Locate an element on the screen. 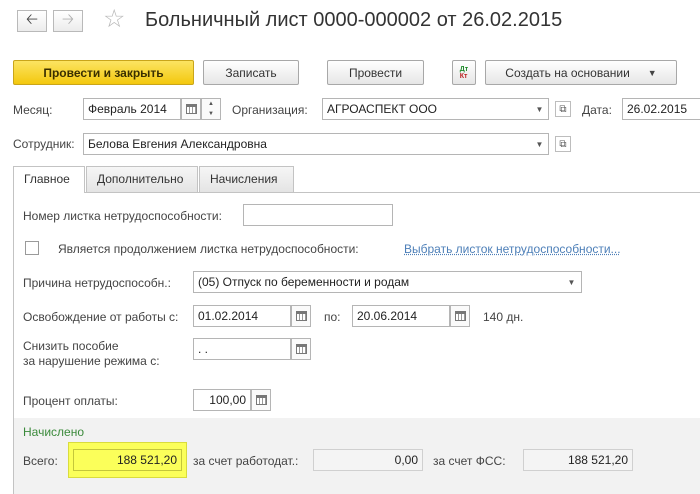 The width and height of the screenshot is (700, 494). employer-value-field: 0,00 is located at coordinates (368, 460).